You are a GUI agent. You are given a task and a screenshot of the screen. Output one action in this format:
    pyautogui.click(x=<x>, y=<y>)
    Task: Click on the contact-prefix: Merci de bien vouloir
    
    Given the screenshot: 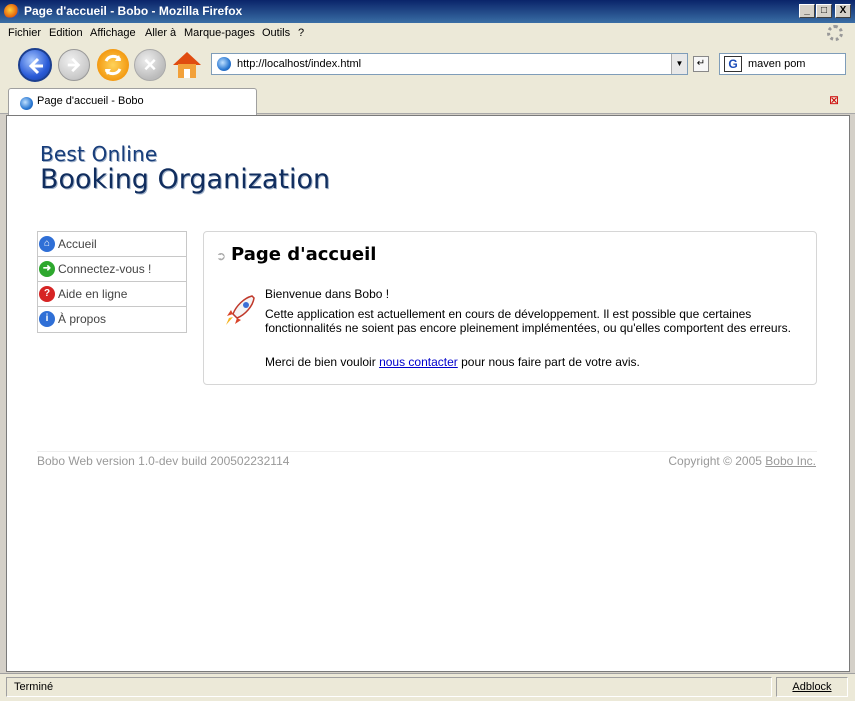 What is the action you would take?
    pyautogui.click(x=320, y=362)
    